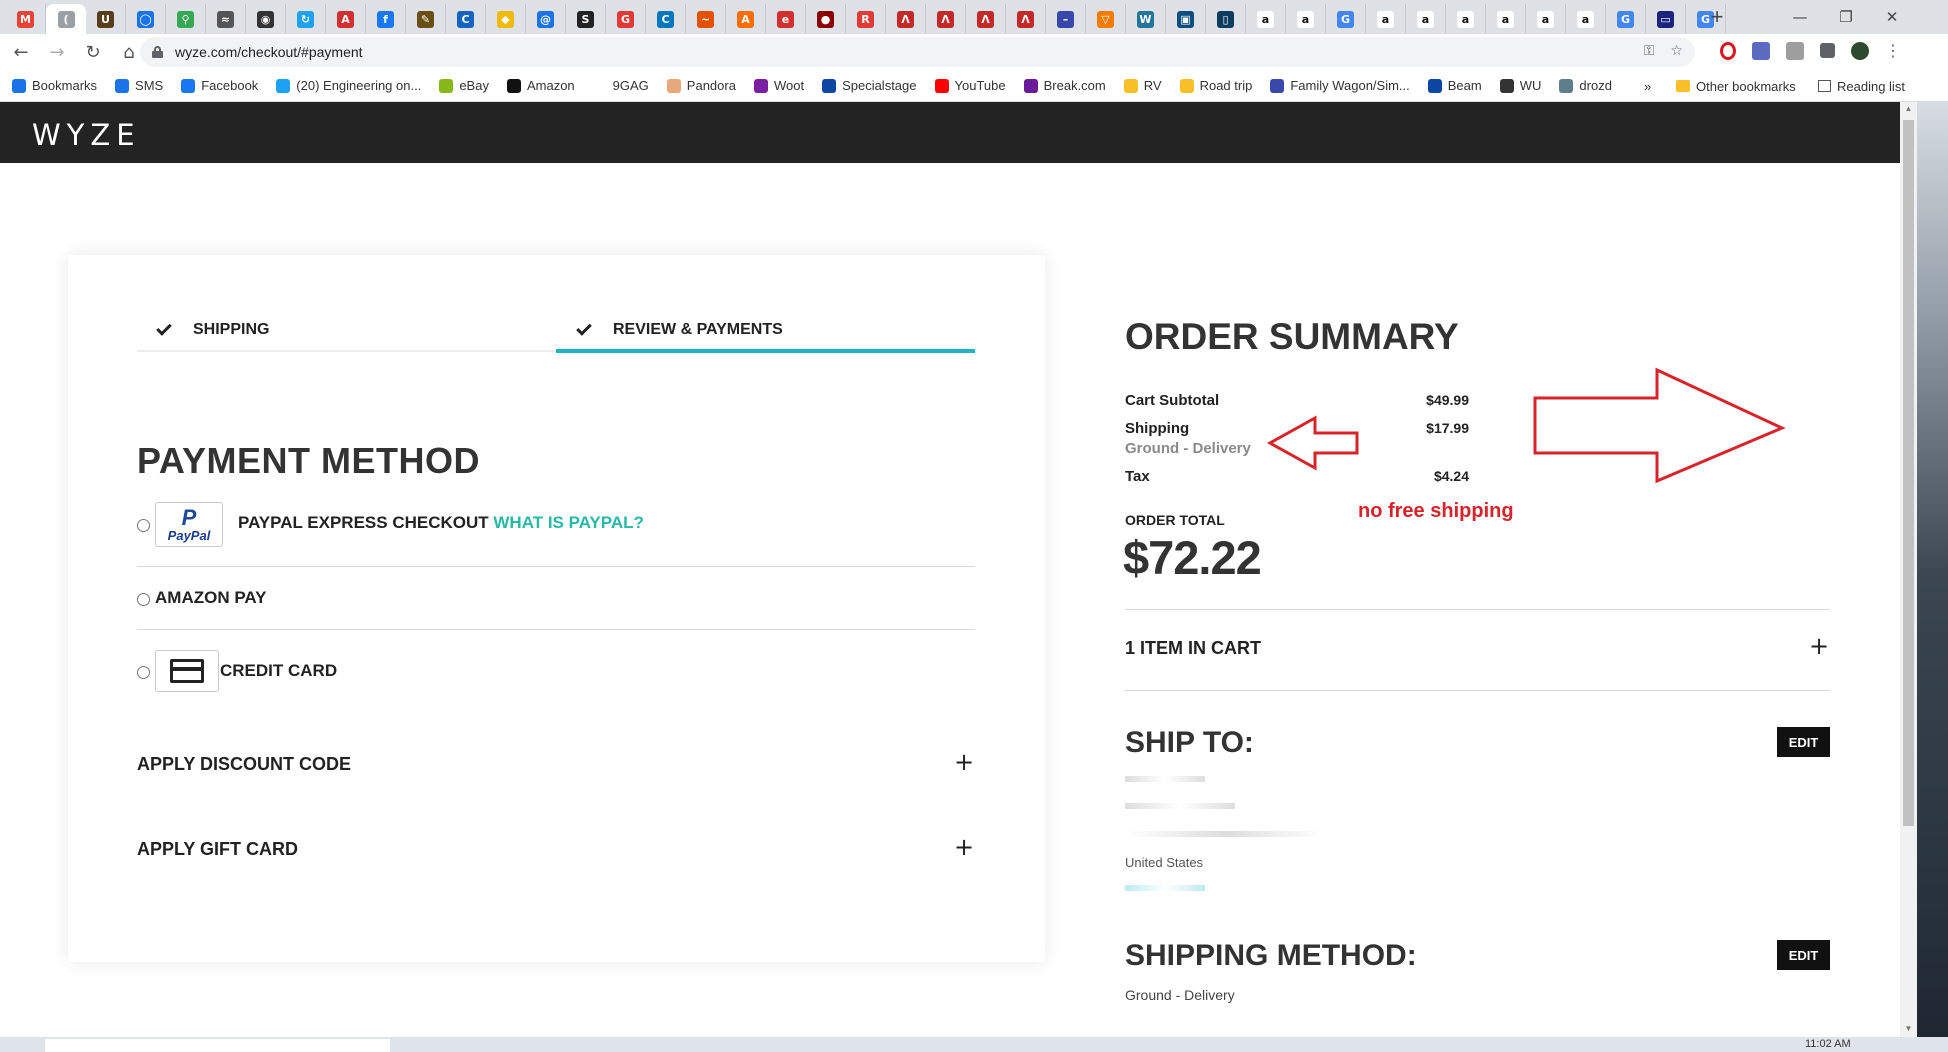  I want to click on taskbar-clock: 11:02 AM, so click(1828, 1044).